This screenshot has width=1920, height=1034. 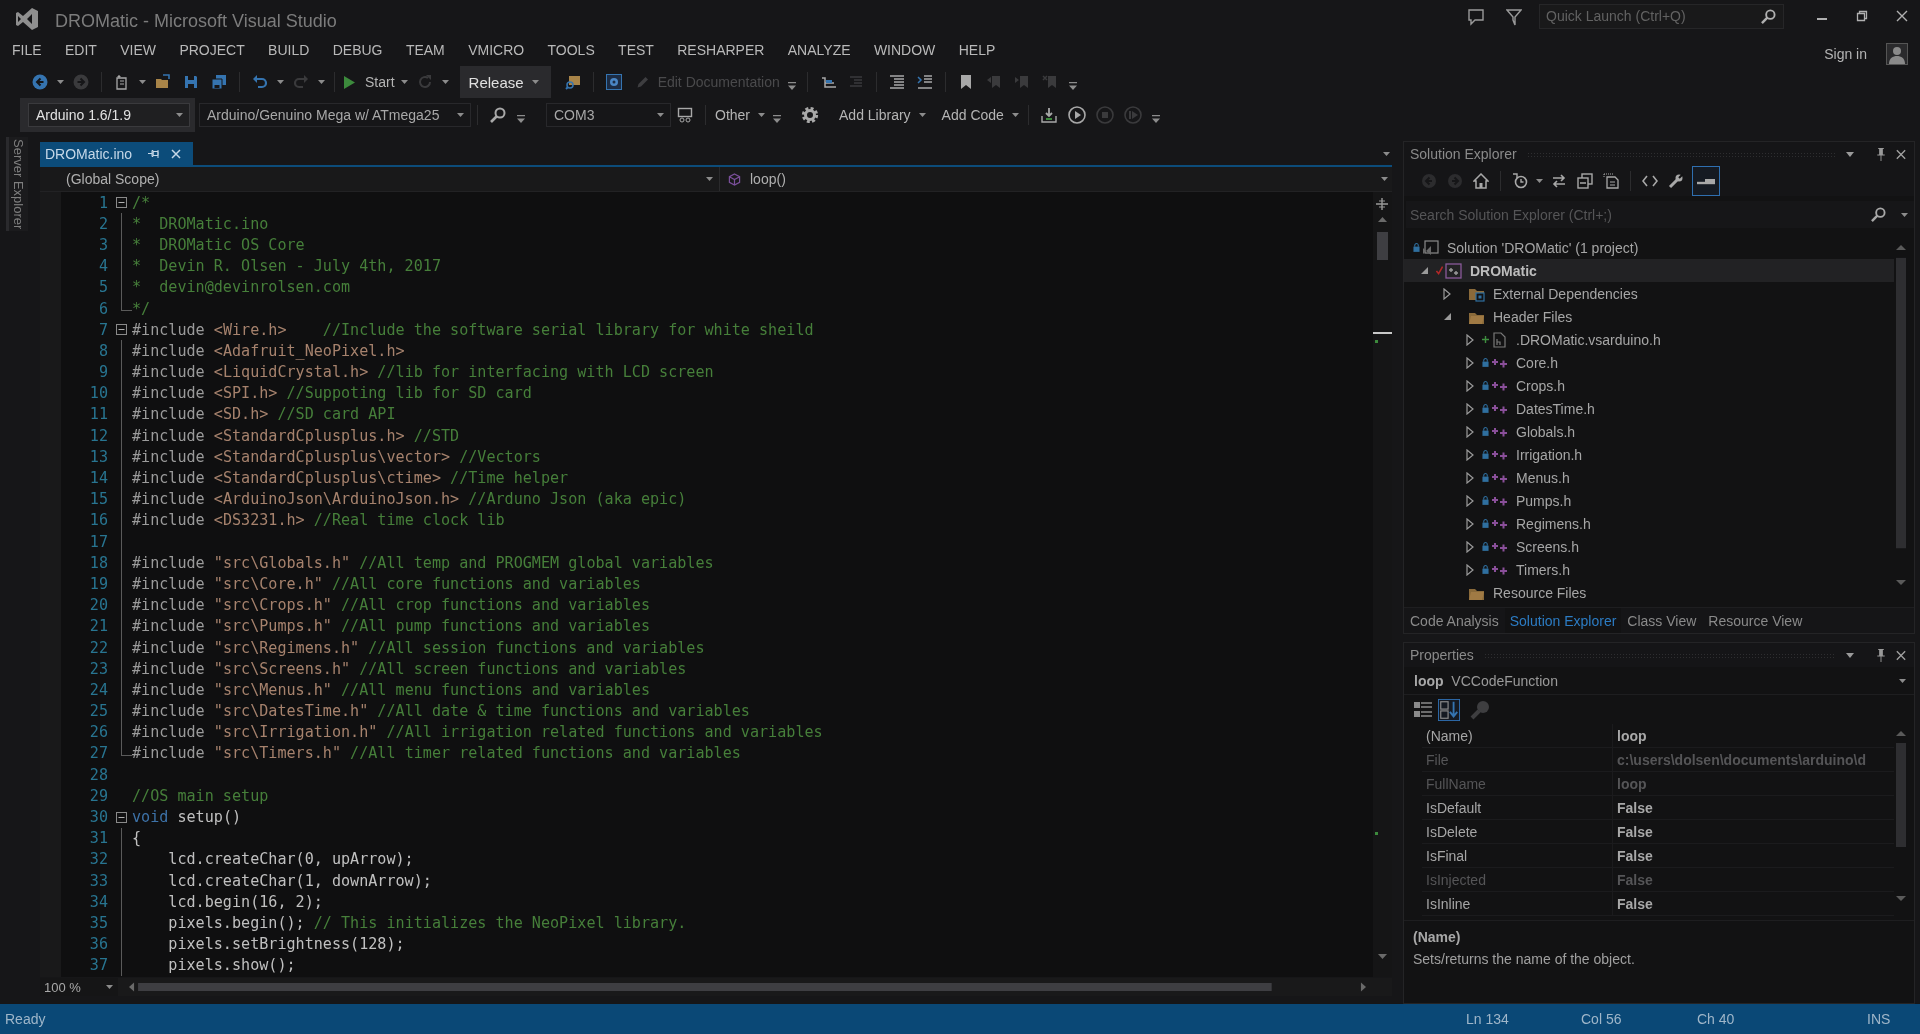 What do you see at coordinates (1449, 709) in the screenshot?
I see `sort-down-icon` at bounding box center [1449, 709].